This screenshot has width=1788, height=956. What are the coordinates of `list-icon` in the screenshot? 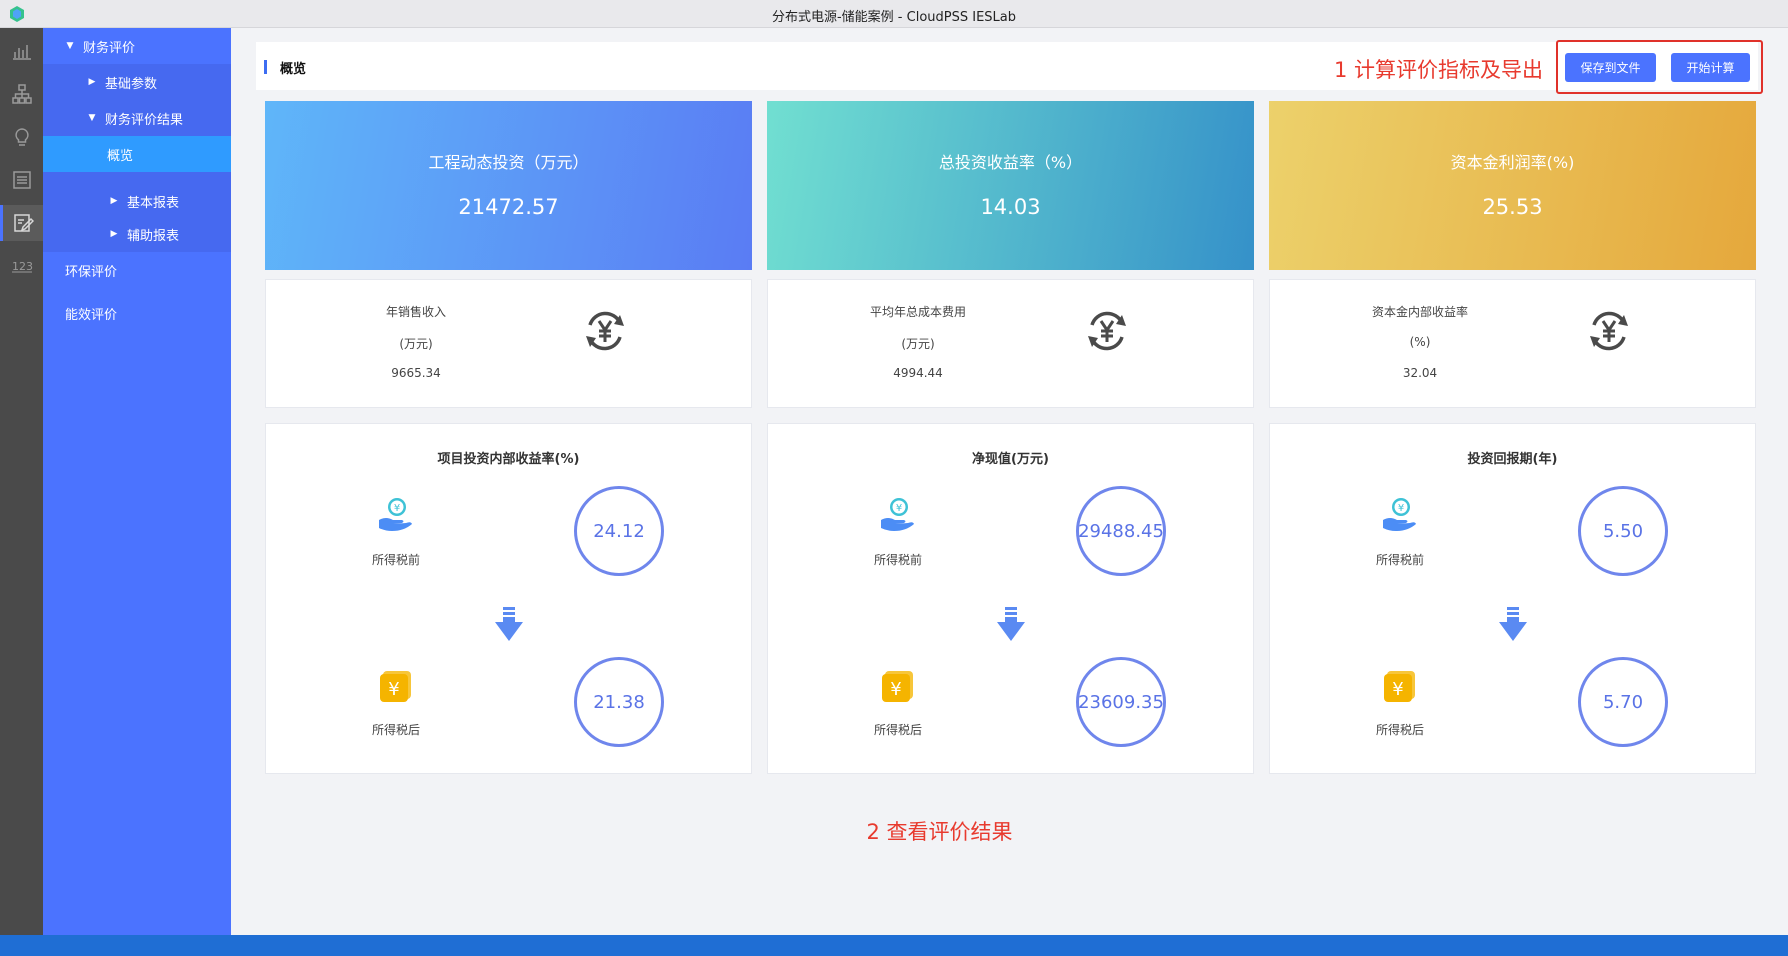 It's located at (21, 180).